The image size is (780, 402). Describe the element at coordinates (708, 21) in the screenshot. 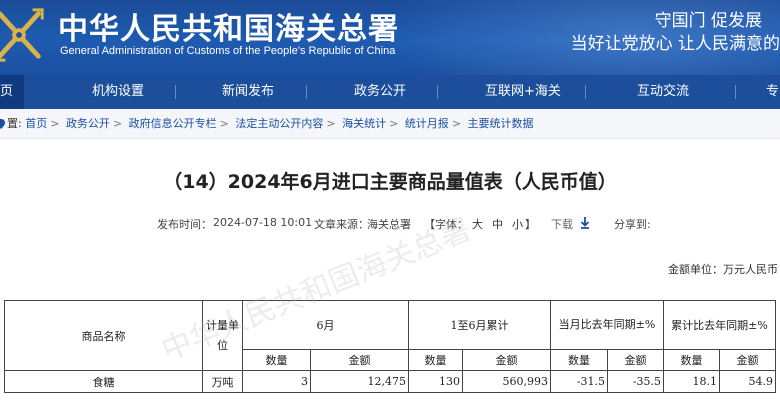

I see `slogan-line-1: 守国门 促发展` at that location.